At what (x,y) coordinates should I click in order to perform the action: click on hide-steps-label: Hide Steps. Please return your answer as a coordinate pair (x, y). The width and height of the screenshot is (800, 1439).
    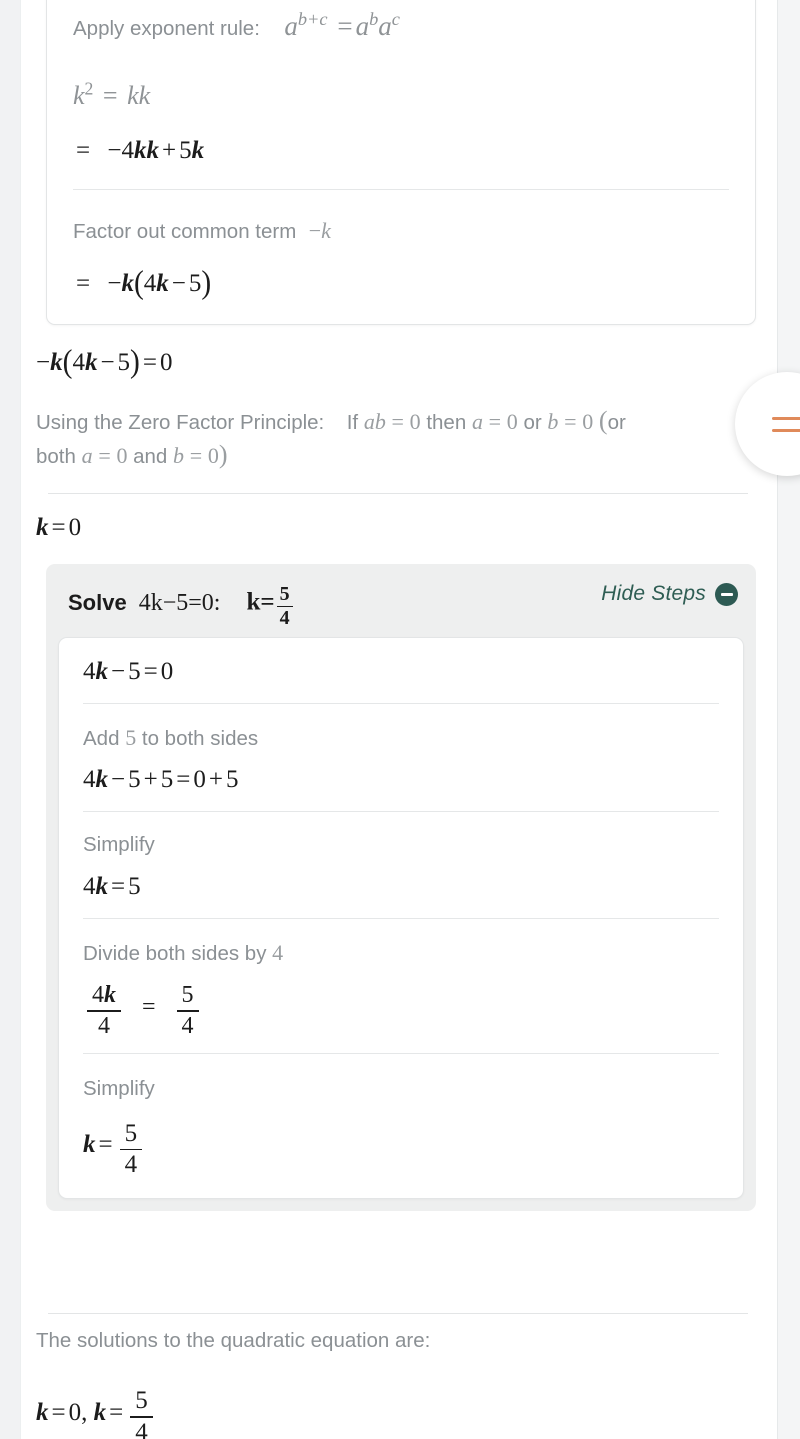
    Looking at the image, I should click on (653, 593).